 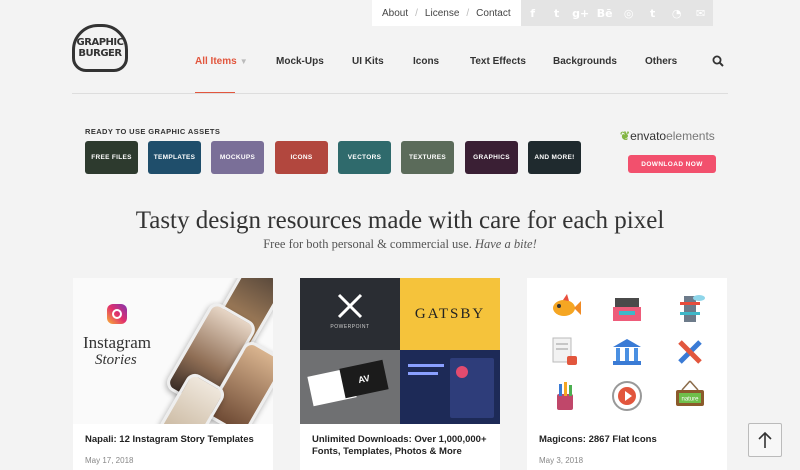 What do you see at coordinates (690, 136) in the screenshot?
I see `envato-suffix: elements` at bounding box center [690, 136].